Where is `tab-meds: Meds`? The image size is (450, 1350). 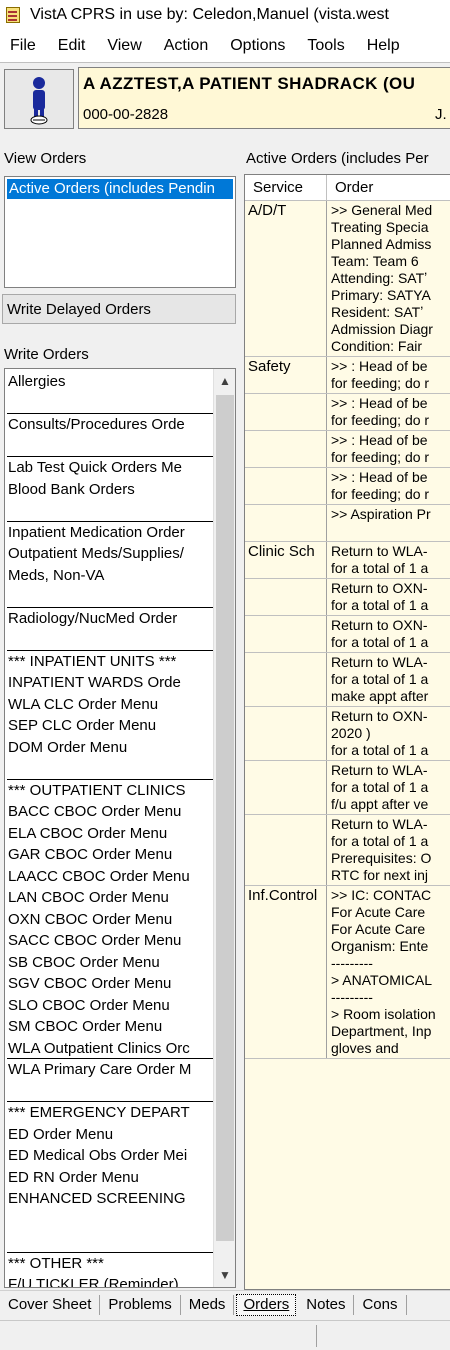
tab-meds: Meds is located at coordinates (208, 1304).